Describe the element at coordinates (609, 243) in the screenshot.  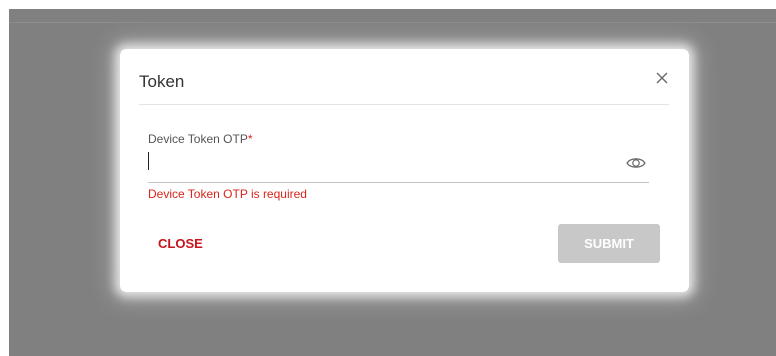
I see `submit-button: SUBMIT` at that location.